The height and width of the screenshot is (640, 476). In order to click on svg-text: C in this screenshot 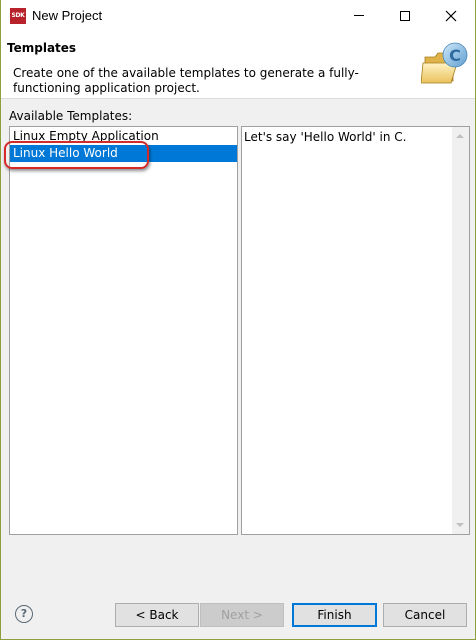, I will do `click(455, 55)`.